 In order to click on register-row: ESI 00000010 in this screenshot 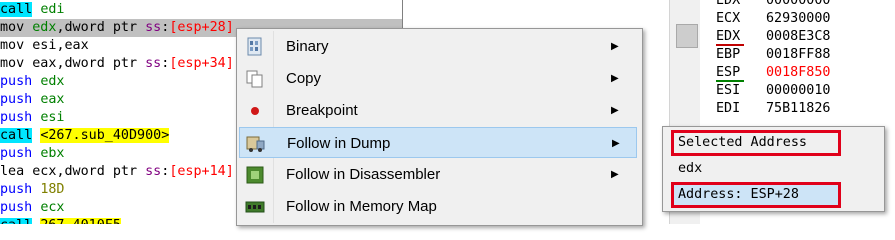, I will do `click(797, 91)`.